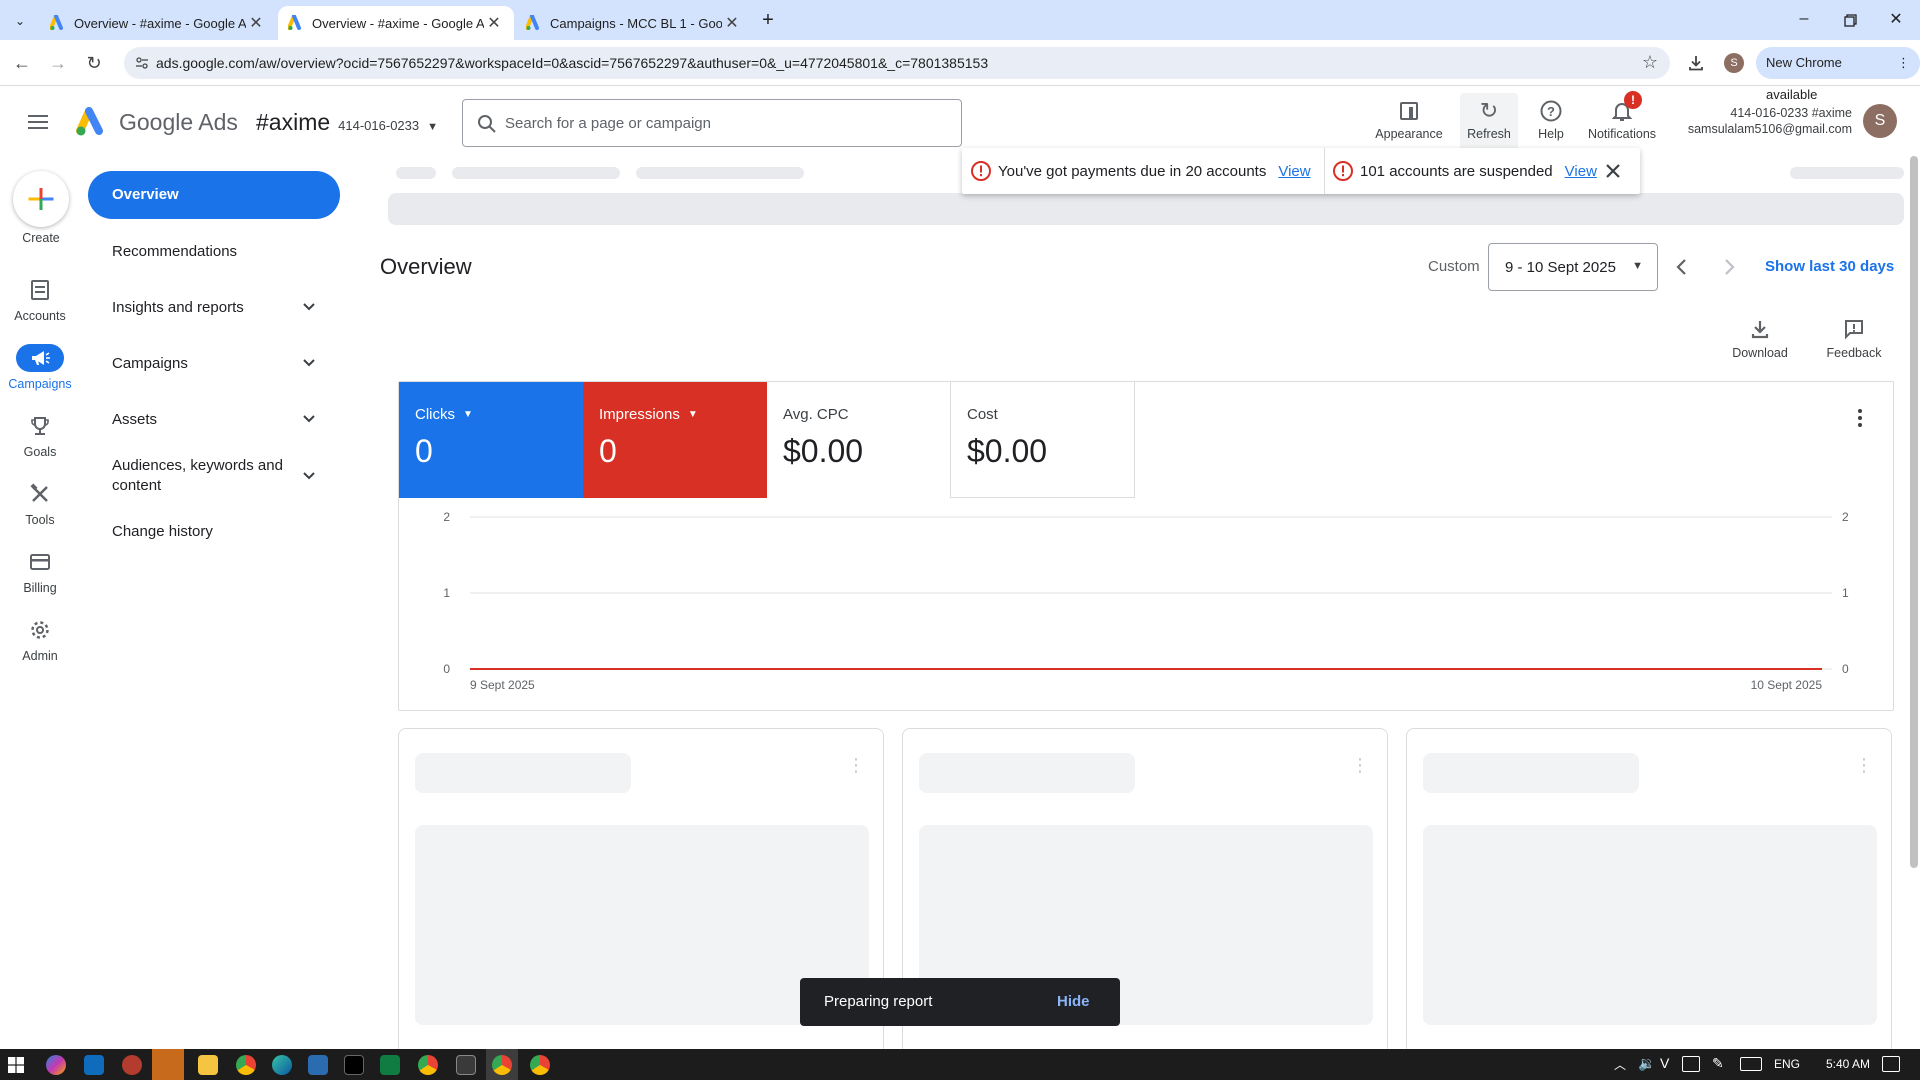 The image size is (1920, 1080). Describe the element at coordinates (92, 122) in the screenshot. I see `google-ads-logo-icon` at that location.